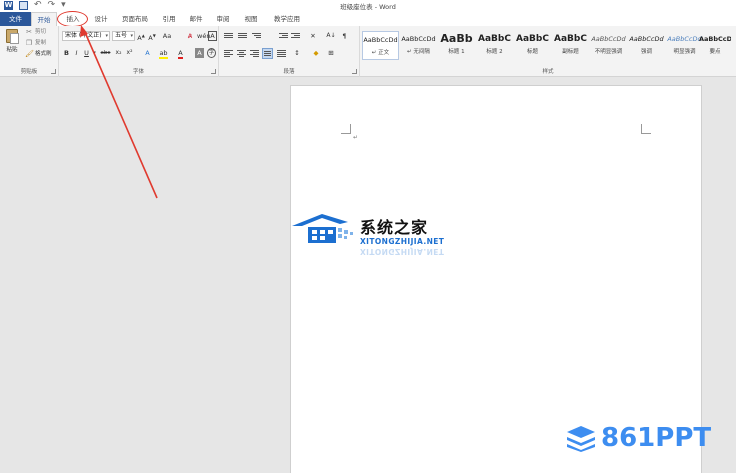  What do you see at coordinates (356, 137) in the screenshot?
I see `paragraph-mark: ↵` at bounding box center [356, 137].